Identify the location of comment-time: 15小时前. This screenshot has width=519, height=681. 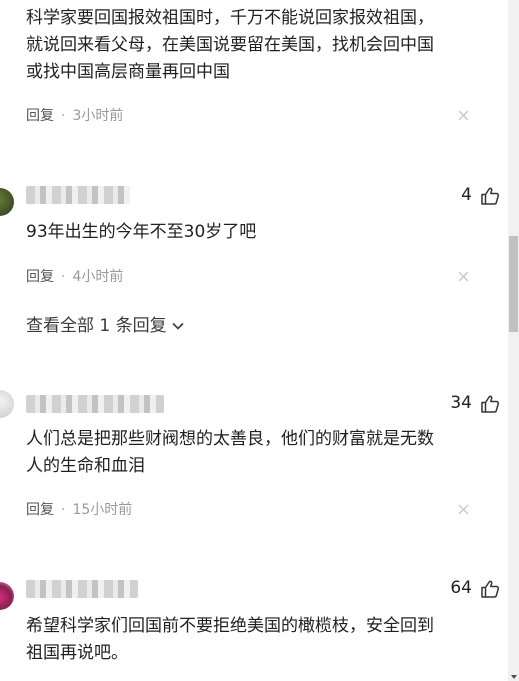
(102, 510).